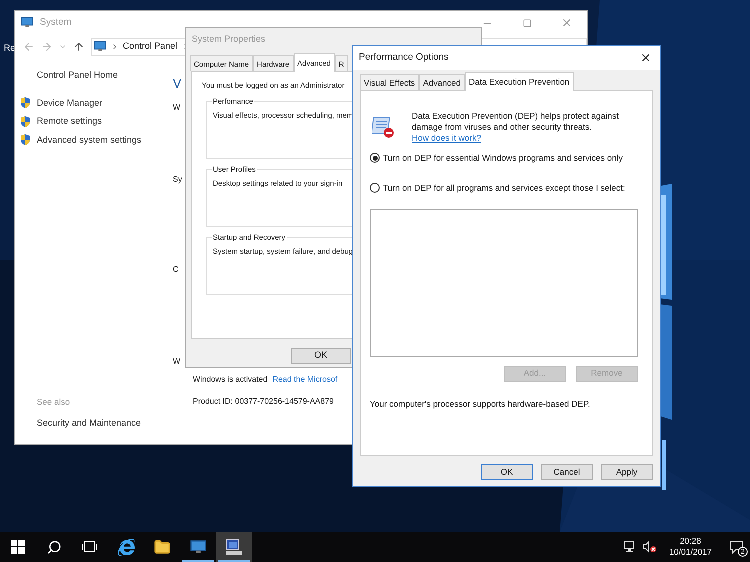  I want to click on close-icon, so click(646, 58).